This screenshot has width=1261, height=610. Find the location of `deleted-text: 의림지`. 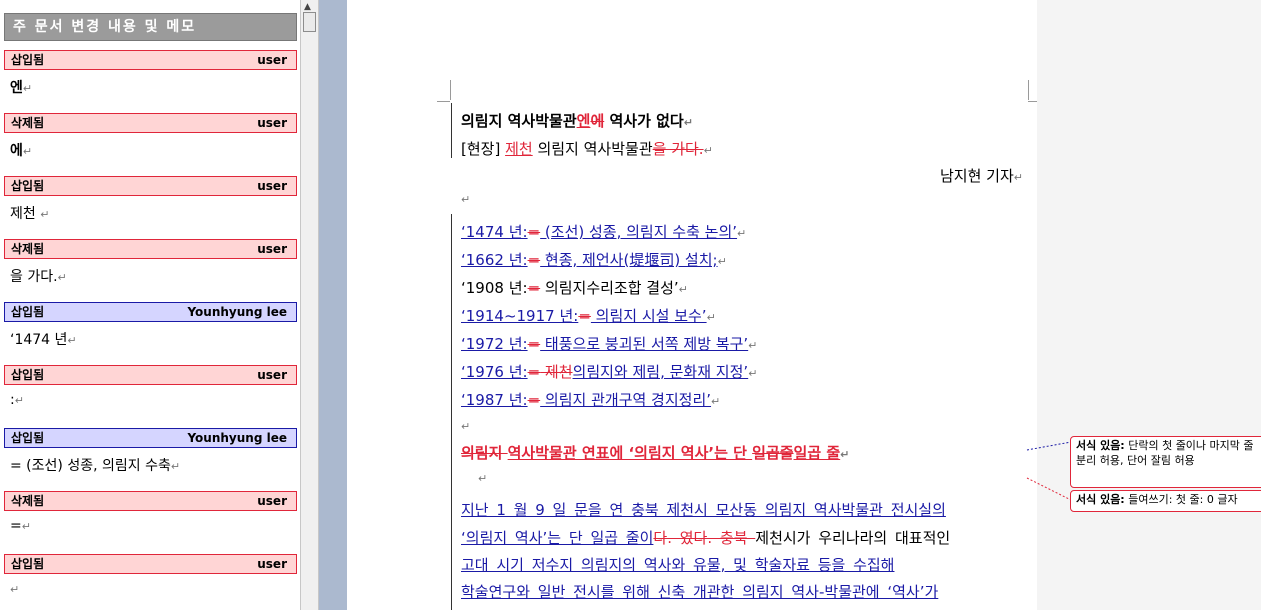

deleted-text: 의림지 is located at coordinates (484, 453).